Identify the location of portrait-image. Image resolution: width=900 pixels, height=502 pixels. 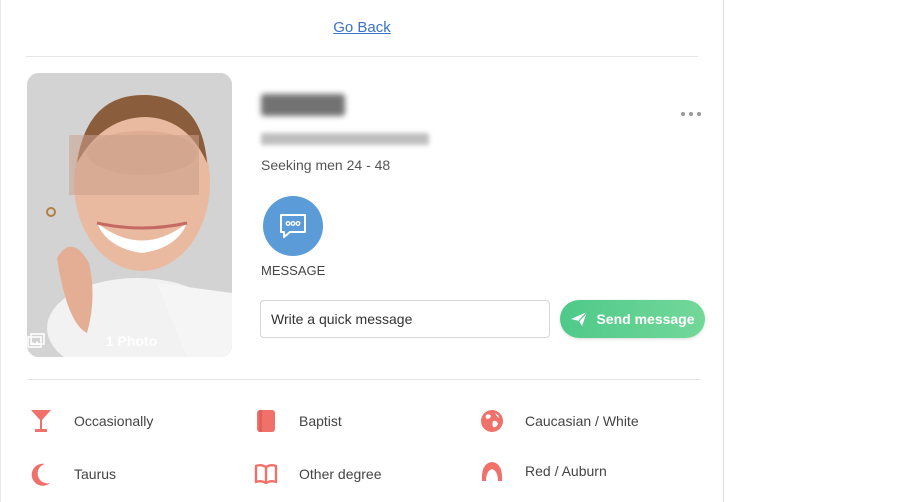
(129, 215).